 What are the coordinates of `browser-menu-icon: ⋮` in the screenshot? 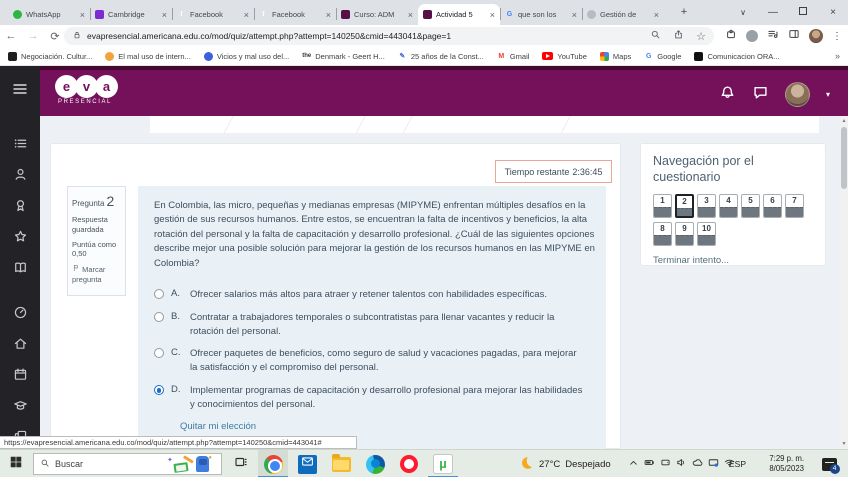 It's located at (837, 36).